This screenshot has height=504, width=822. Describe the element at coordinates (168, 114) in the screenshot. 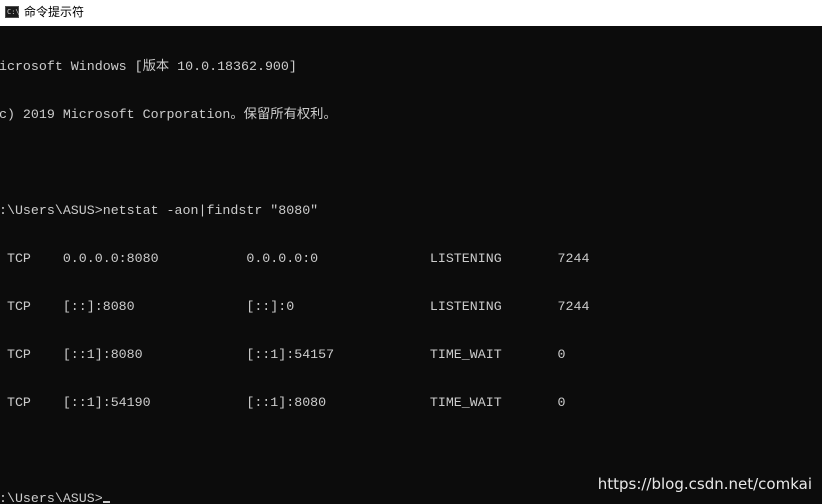

I see `console-line-copyright: (c) 2019 Microsoft Corporation。保留所有权利。` at that location.